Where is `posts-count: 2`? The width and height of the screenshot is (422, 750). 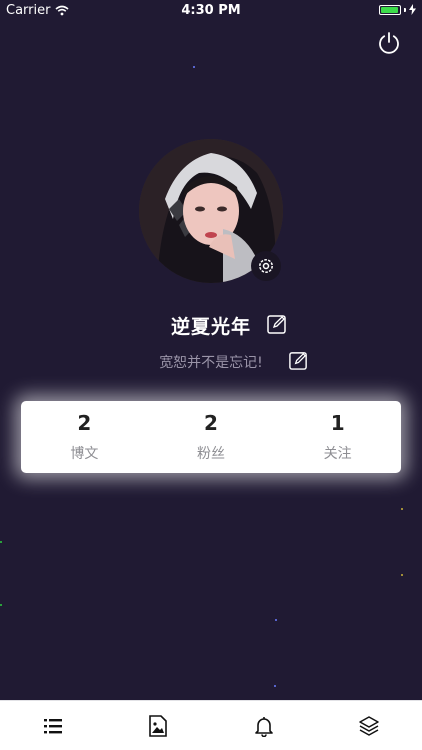 posts-count: 2 is located at coordinates (84, 423).